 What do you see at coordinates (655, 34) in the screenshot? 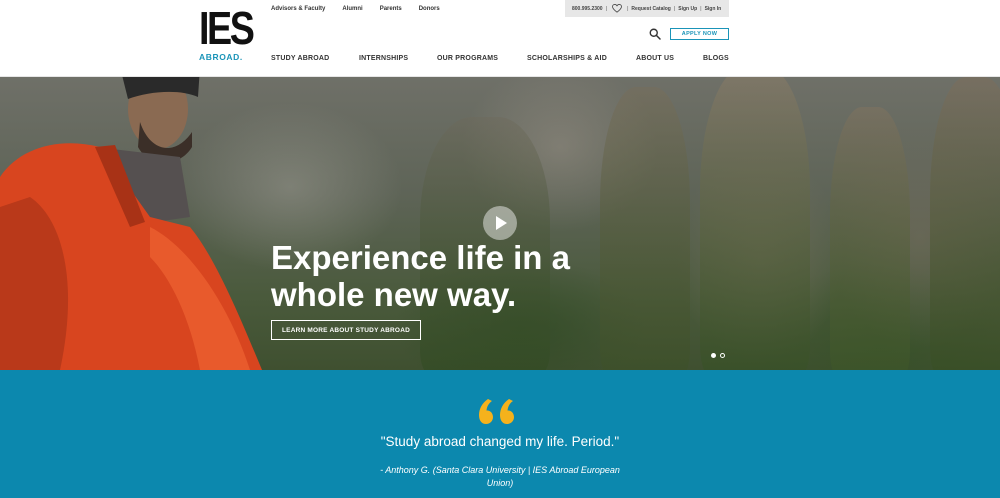
I see `search-icon` at bounding box center [655, 34].